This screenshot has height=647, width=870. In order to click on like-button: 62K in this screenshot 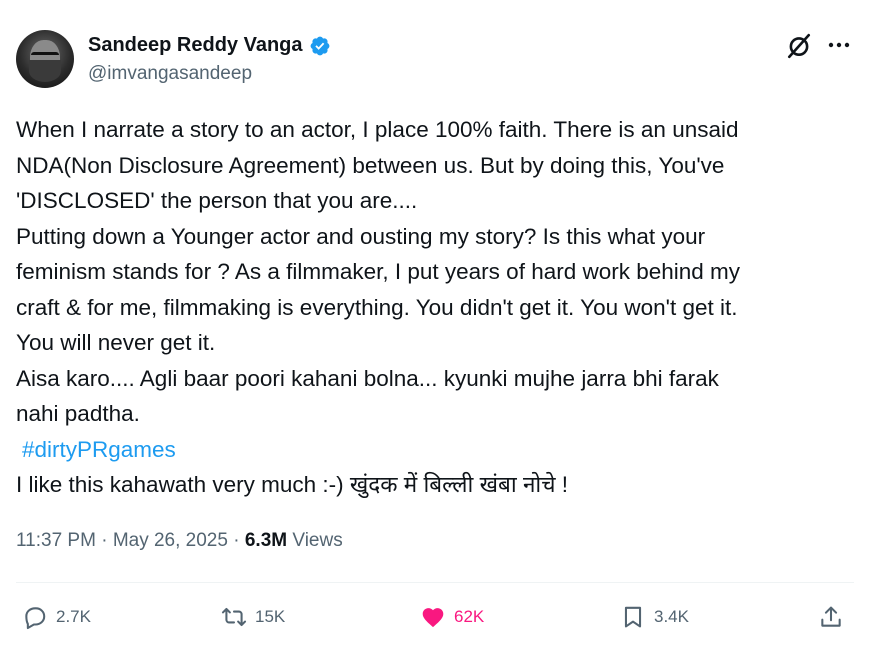, I will do `click(452, 617)`.